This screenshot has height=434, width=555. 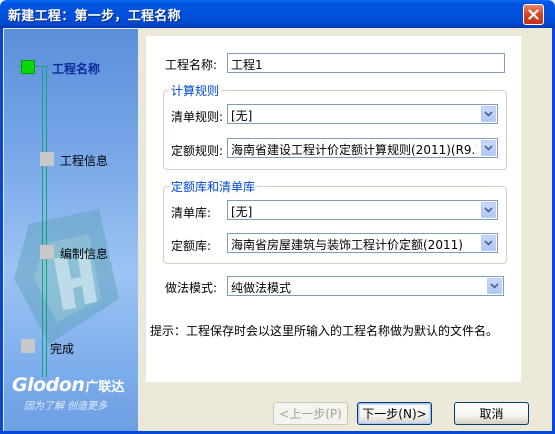 What do you see at coordinates (242, 116) in the screenshot?
I see `bill-rule-value: [无]` at bounding box center [242, 116].